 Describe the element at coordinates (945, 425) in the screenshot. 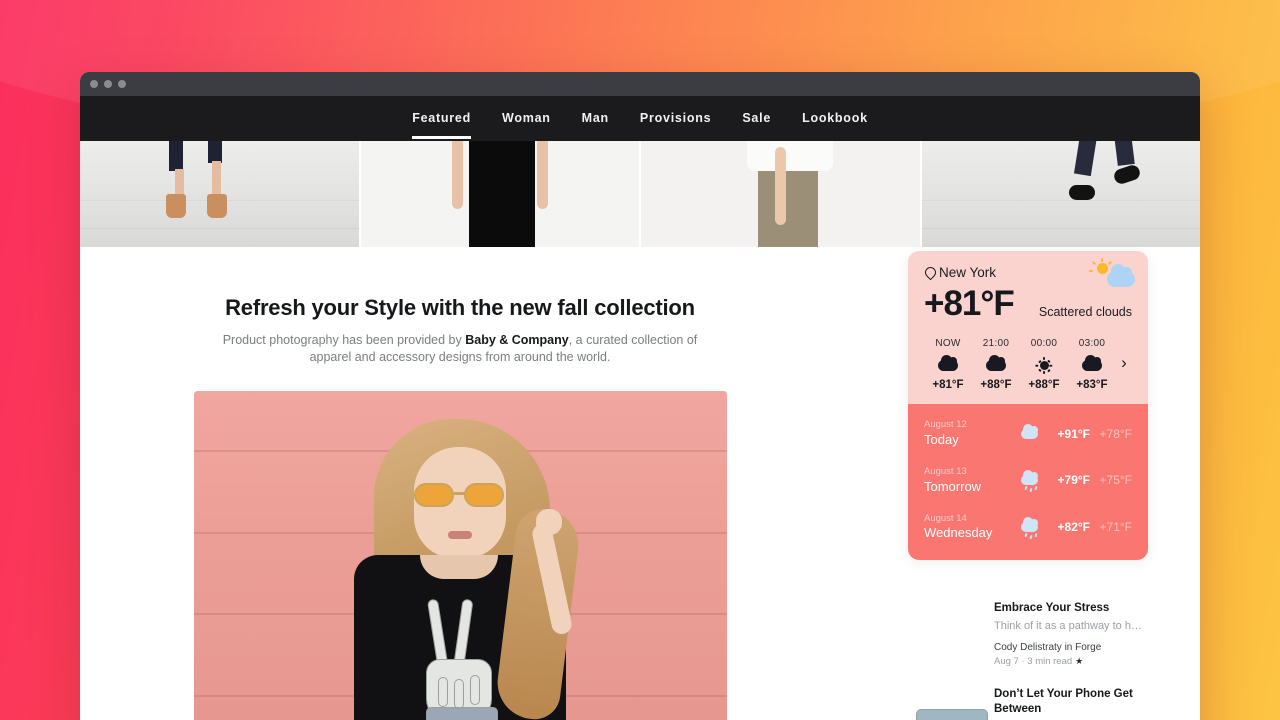

I see `forecast-date: August 12` at that location.